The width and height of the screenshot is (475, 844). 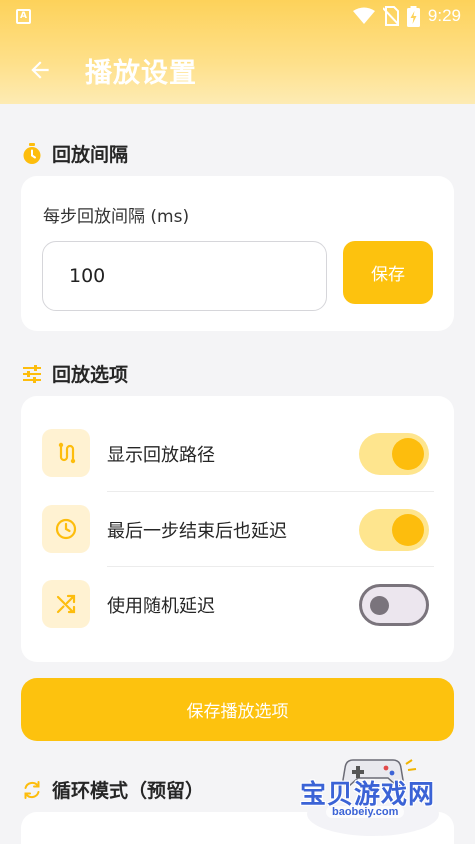 I want to click on save-options-button: 保存播放选项, so click(x=237, y=709).